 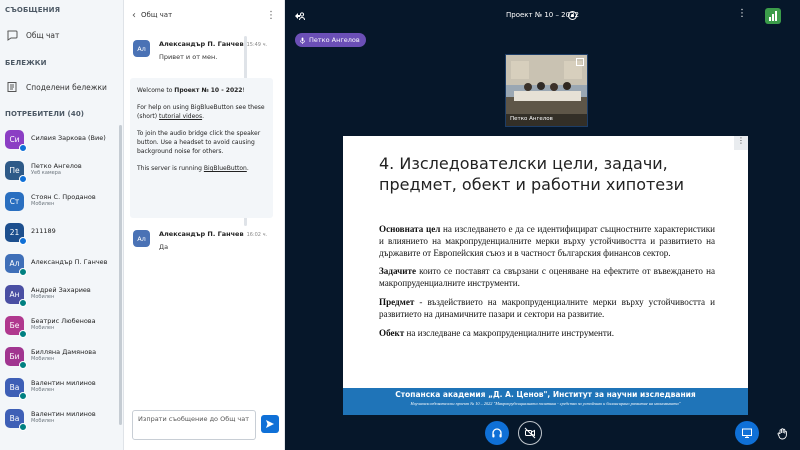 I want to click on shared-notes-label: Споделени бележки, so click(x=66, y=87).